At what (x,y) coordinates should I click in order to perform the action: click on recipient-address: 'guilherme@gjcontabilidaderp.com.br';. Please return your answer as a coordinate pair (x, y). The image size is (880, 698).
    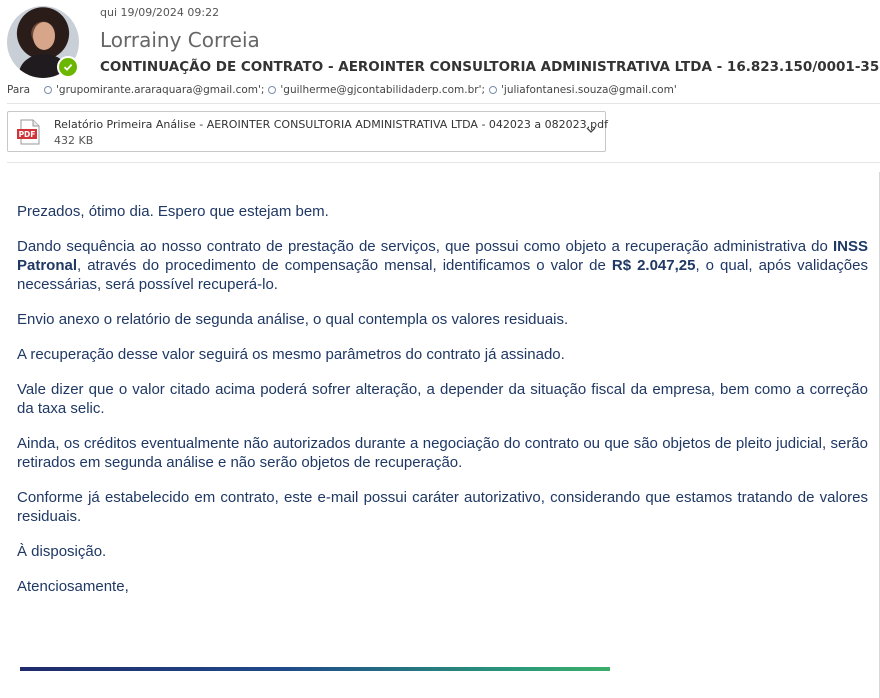
    Looking at the image, I should click on (383, 90).